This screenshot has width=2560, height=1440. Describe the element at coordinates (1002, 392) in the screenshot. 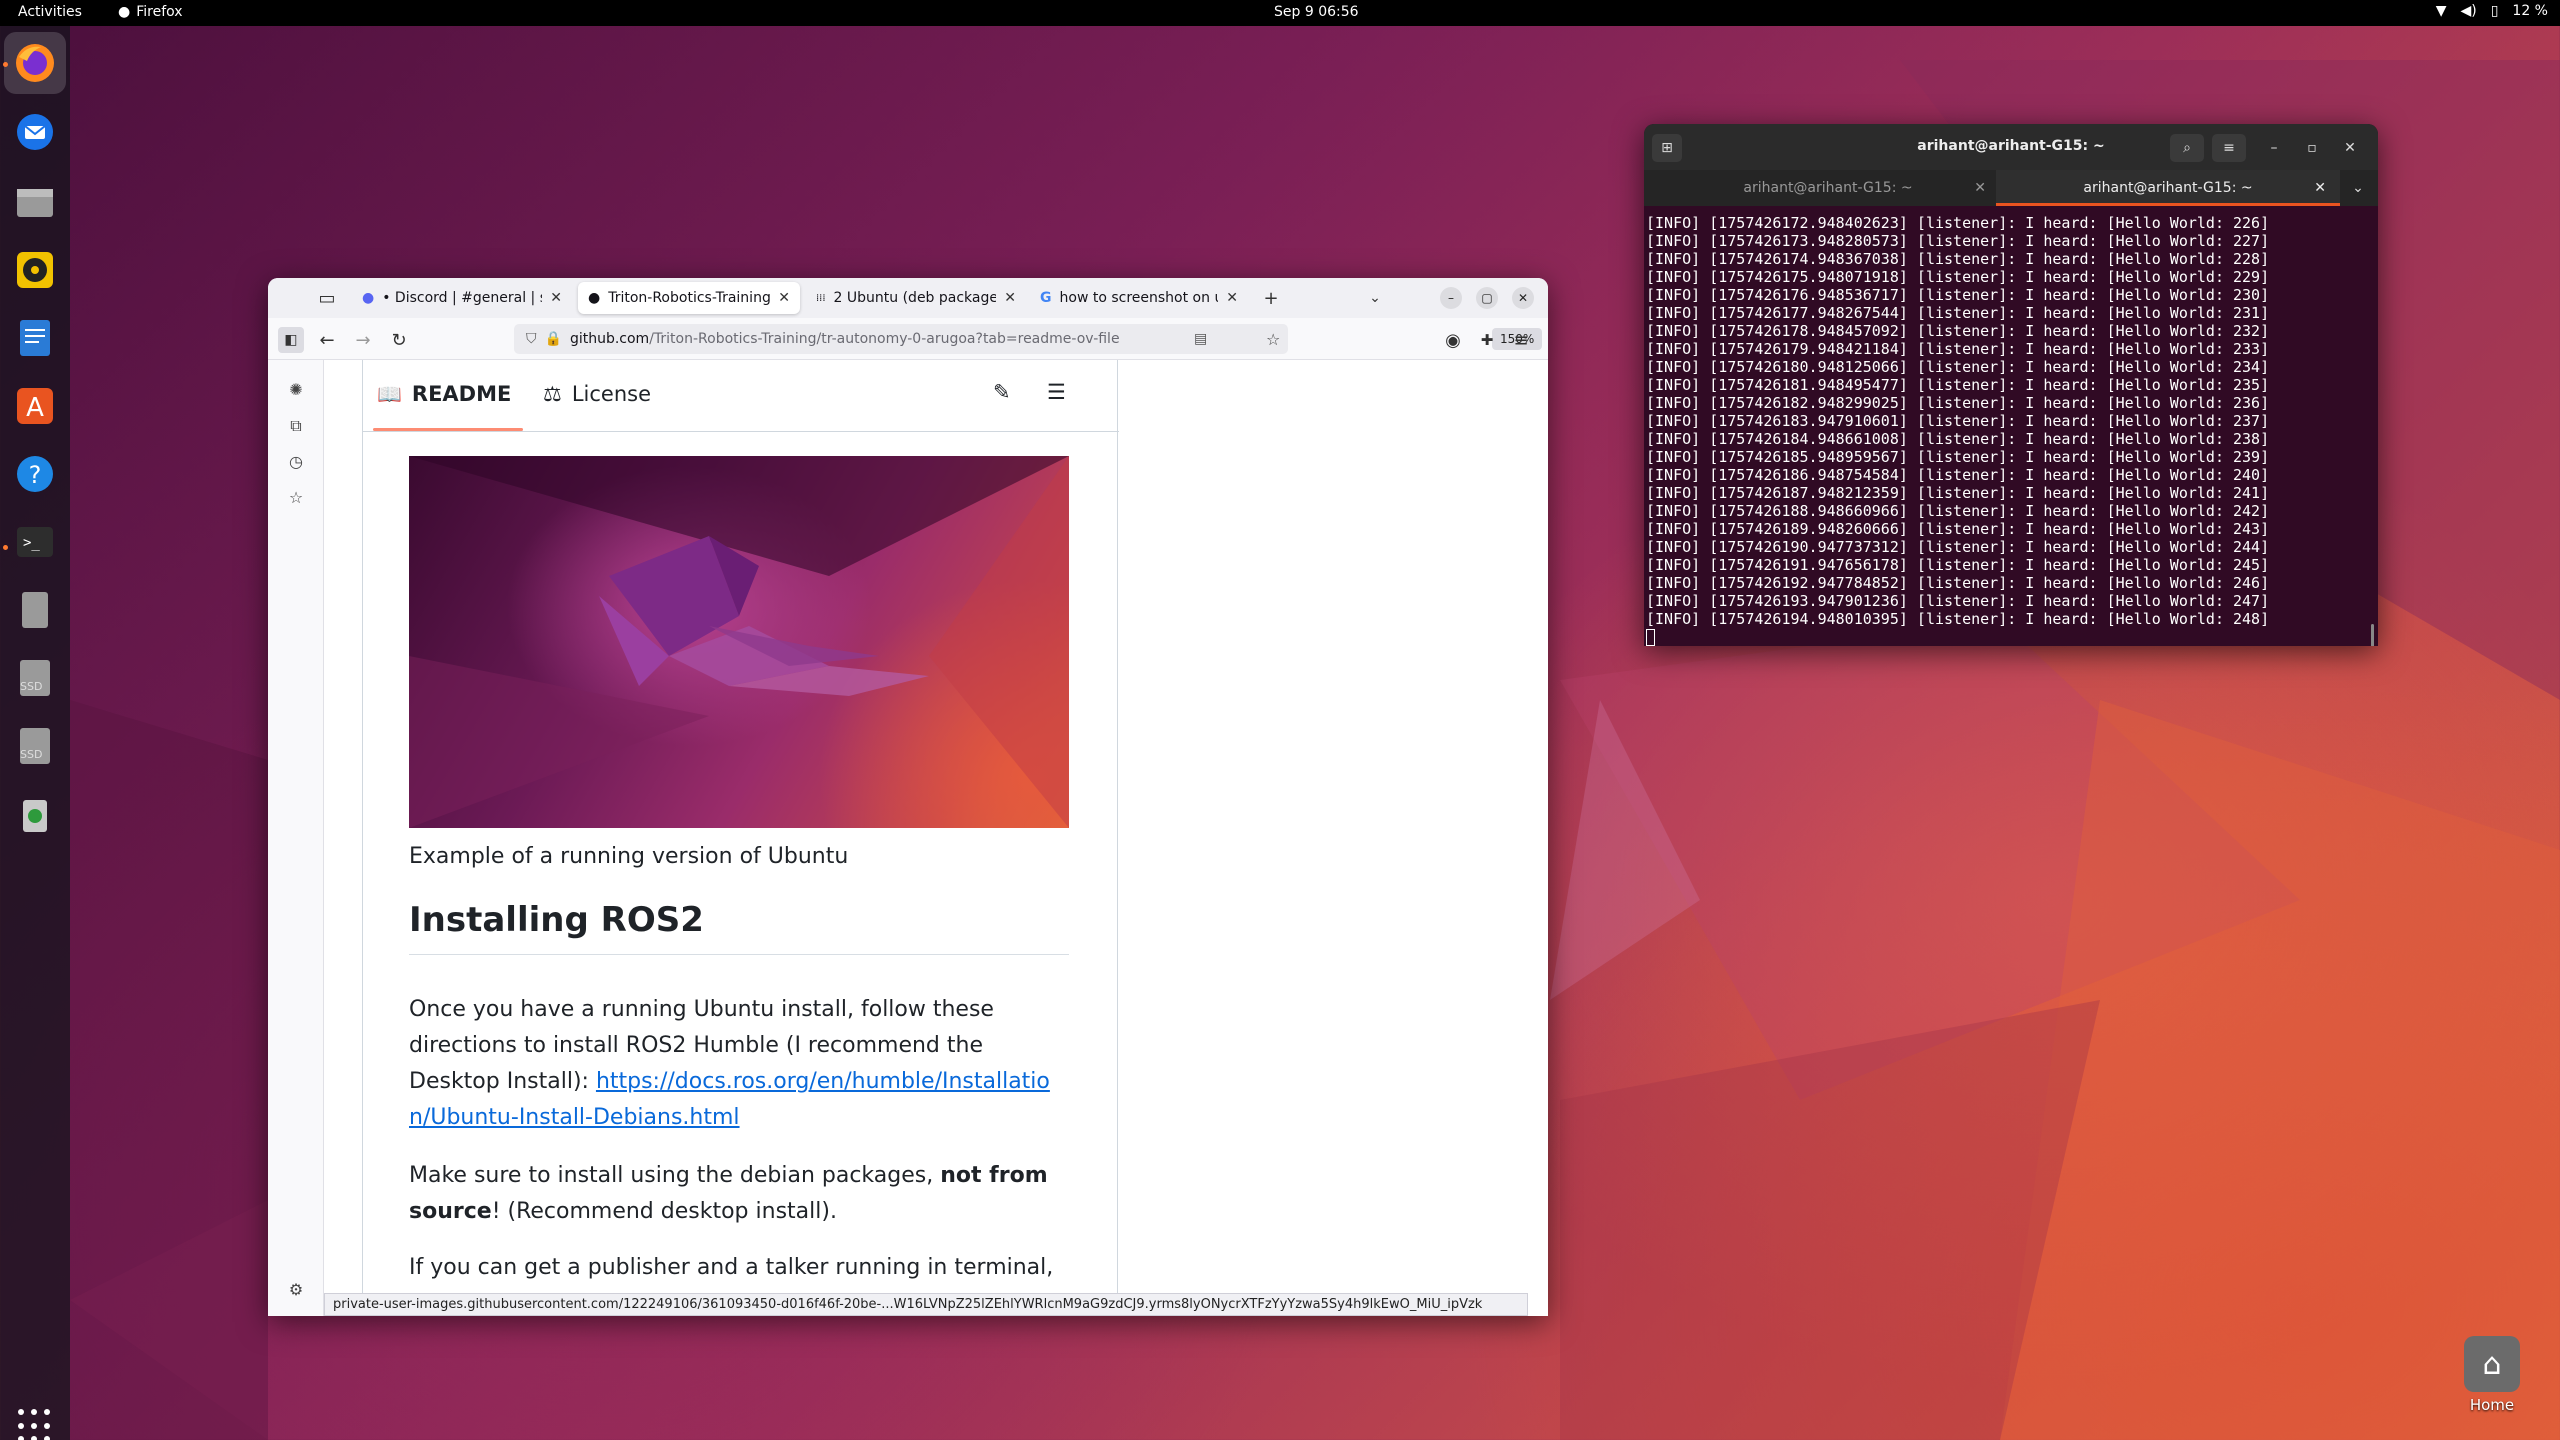

I see `edit-pencil-icon: ✎` at that location.